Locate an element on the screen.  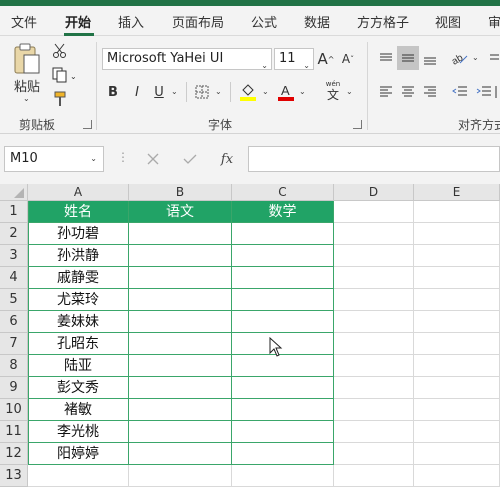
tab-insert: 插入 is located at coordinates (131, 21).